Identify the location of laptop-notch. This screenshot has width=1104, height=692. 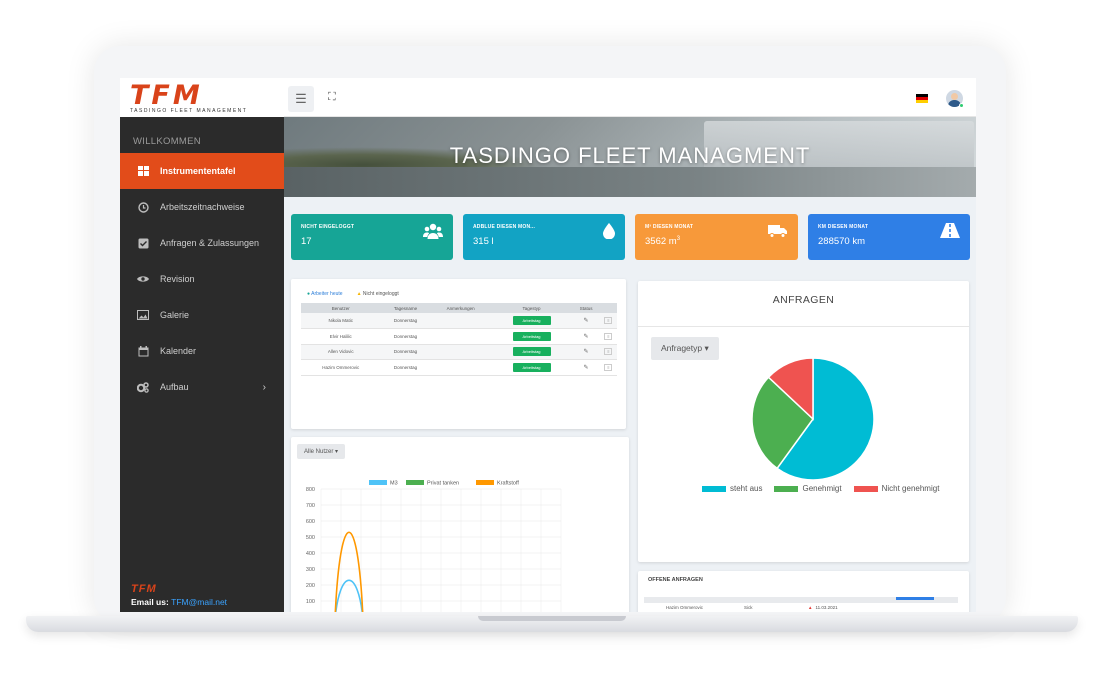
(552, 618).